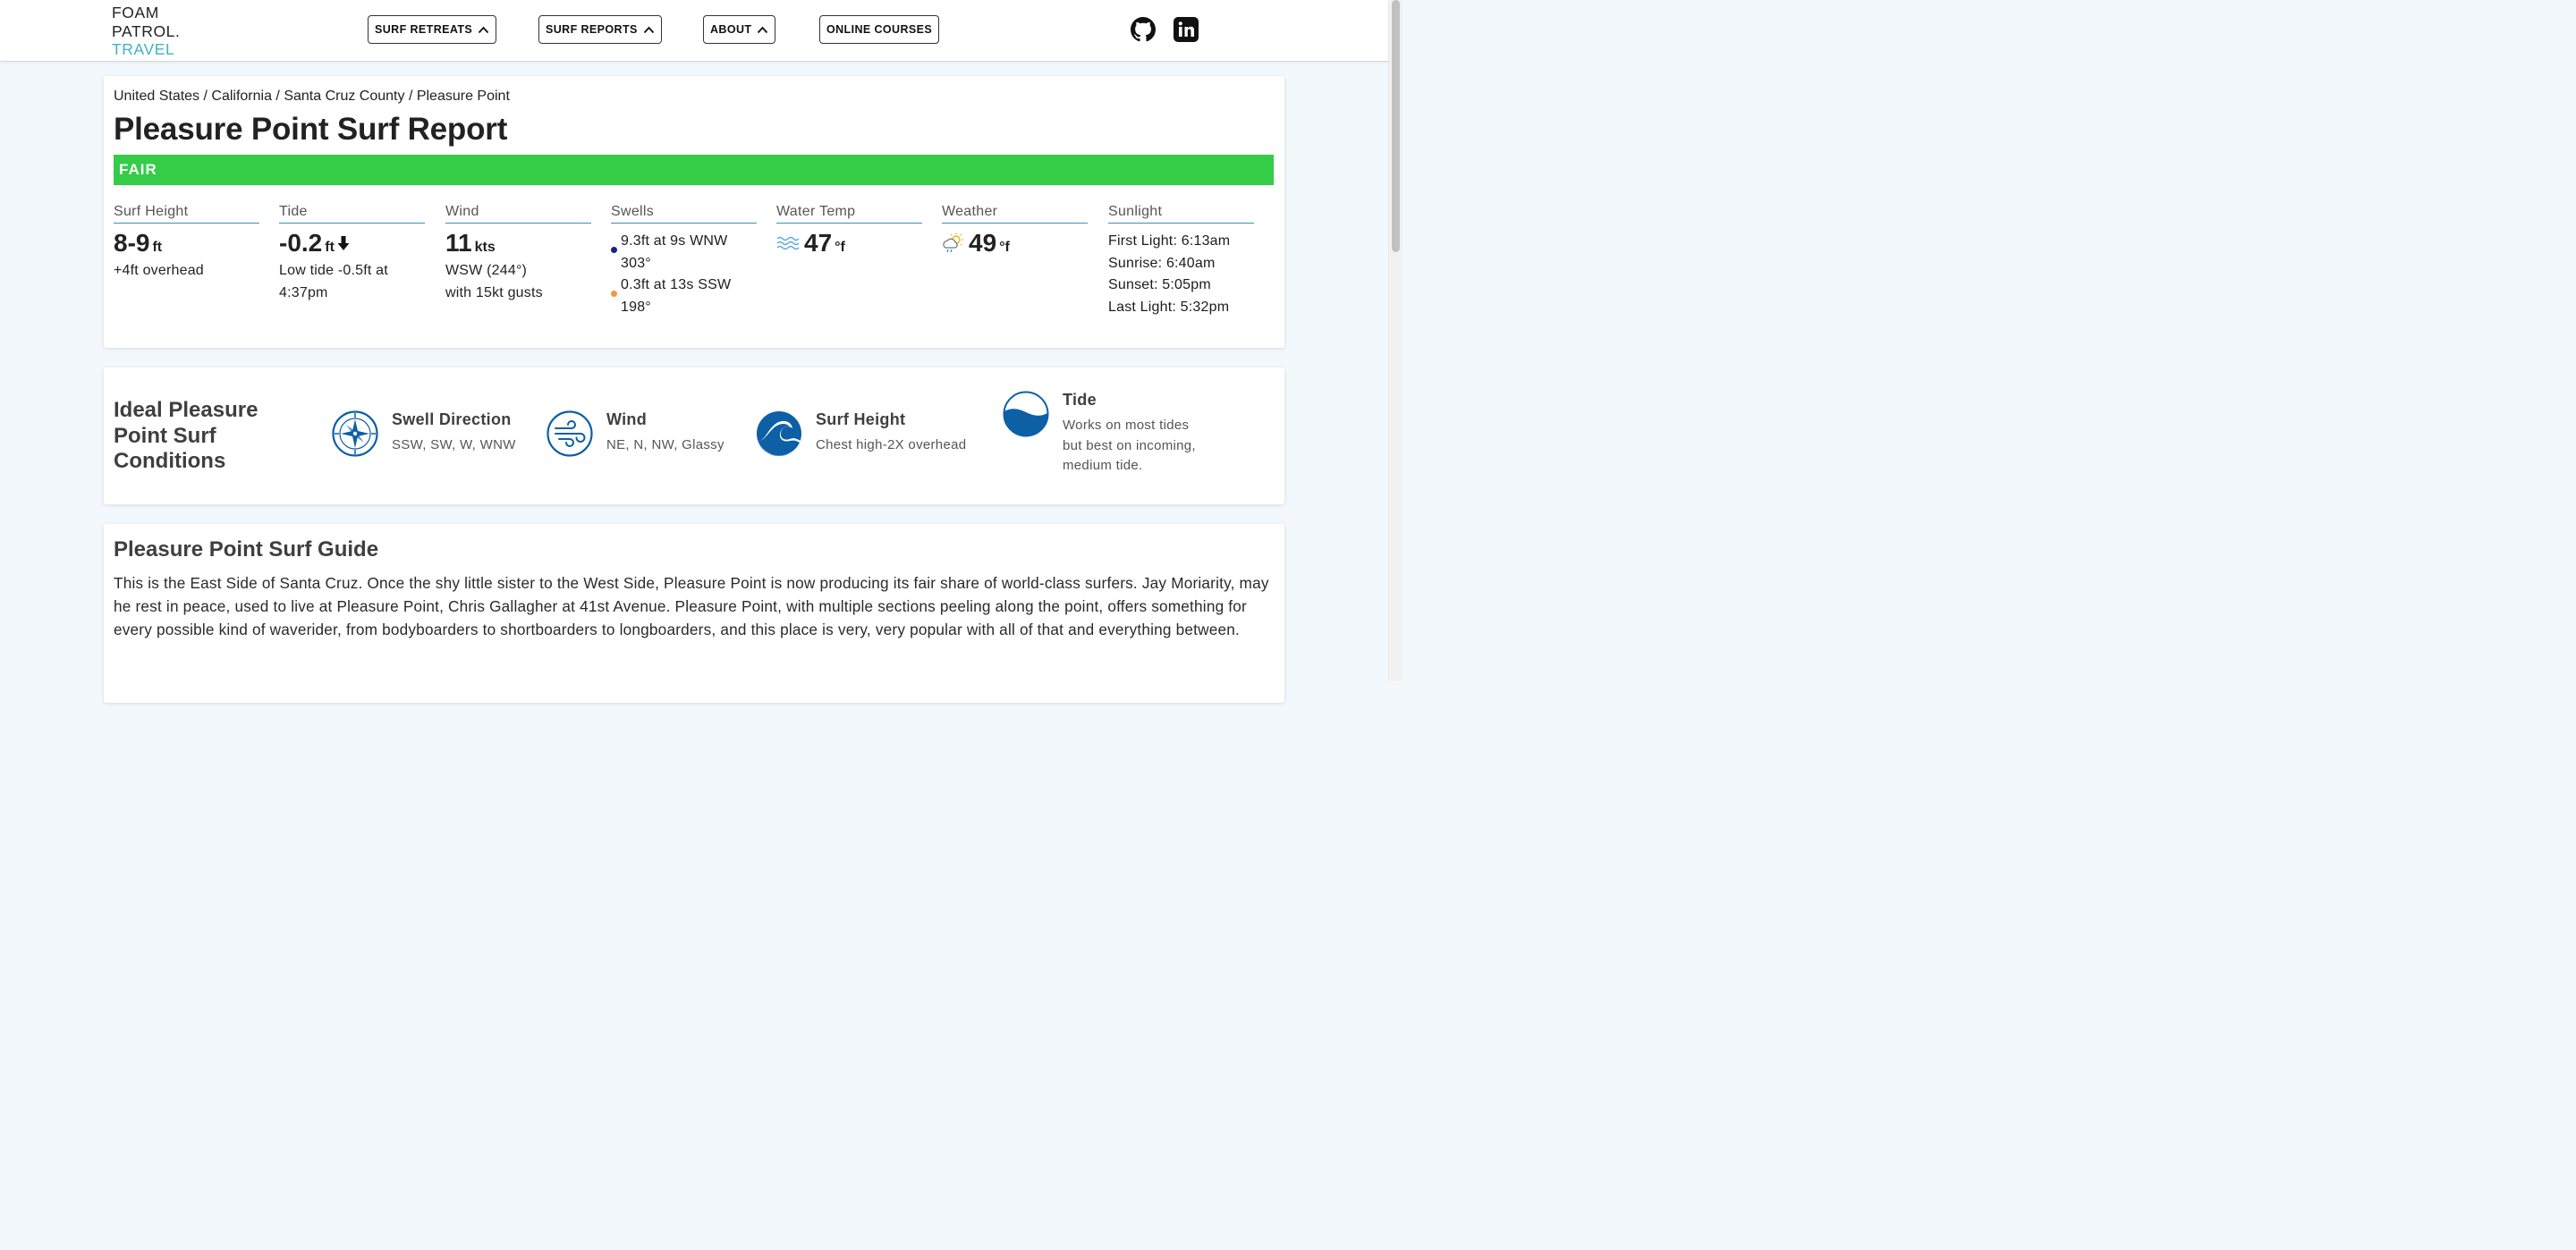  Describe the element at coordinates (1169, 308) in the screenshot. I see `last-light: Last Light: 5:32pm` at that location.